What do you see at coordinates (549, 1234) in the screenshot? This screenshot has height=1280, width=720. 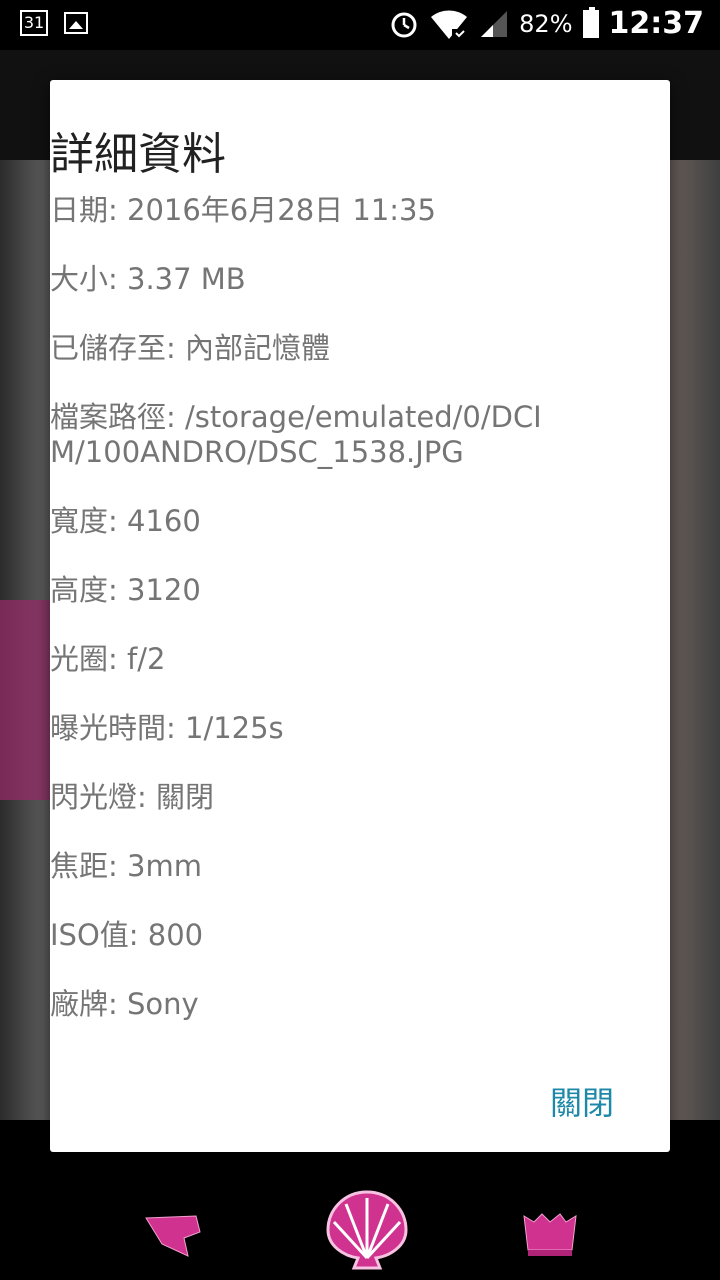 I see `crown-icon` at bounding box center [549, 1234].